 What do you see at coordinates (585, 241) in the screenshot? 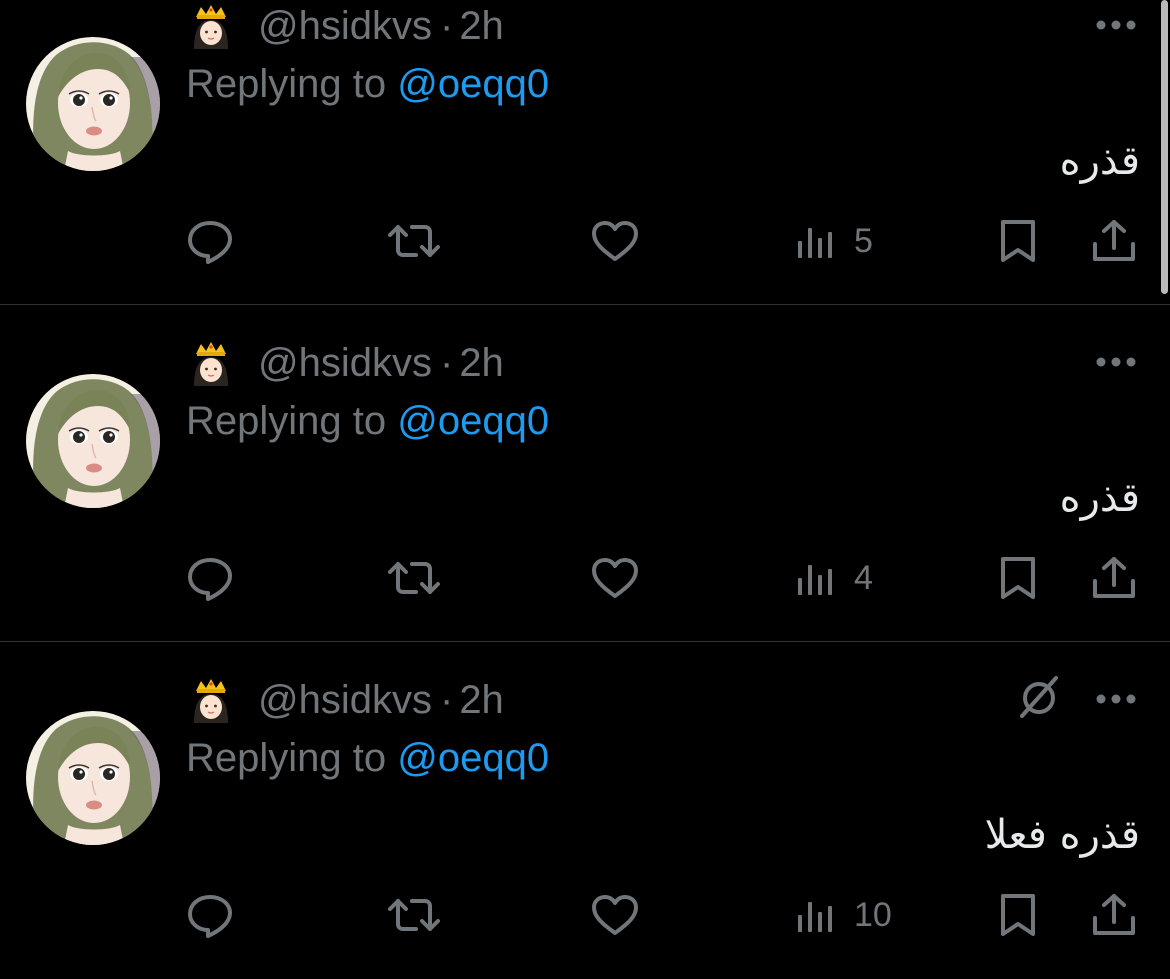
I see `tweet-actions: 5` at bounding box center [585, 241].